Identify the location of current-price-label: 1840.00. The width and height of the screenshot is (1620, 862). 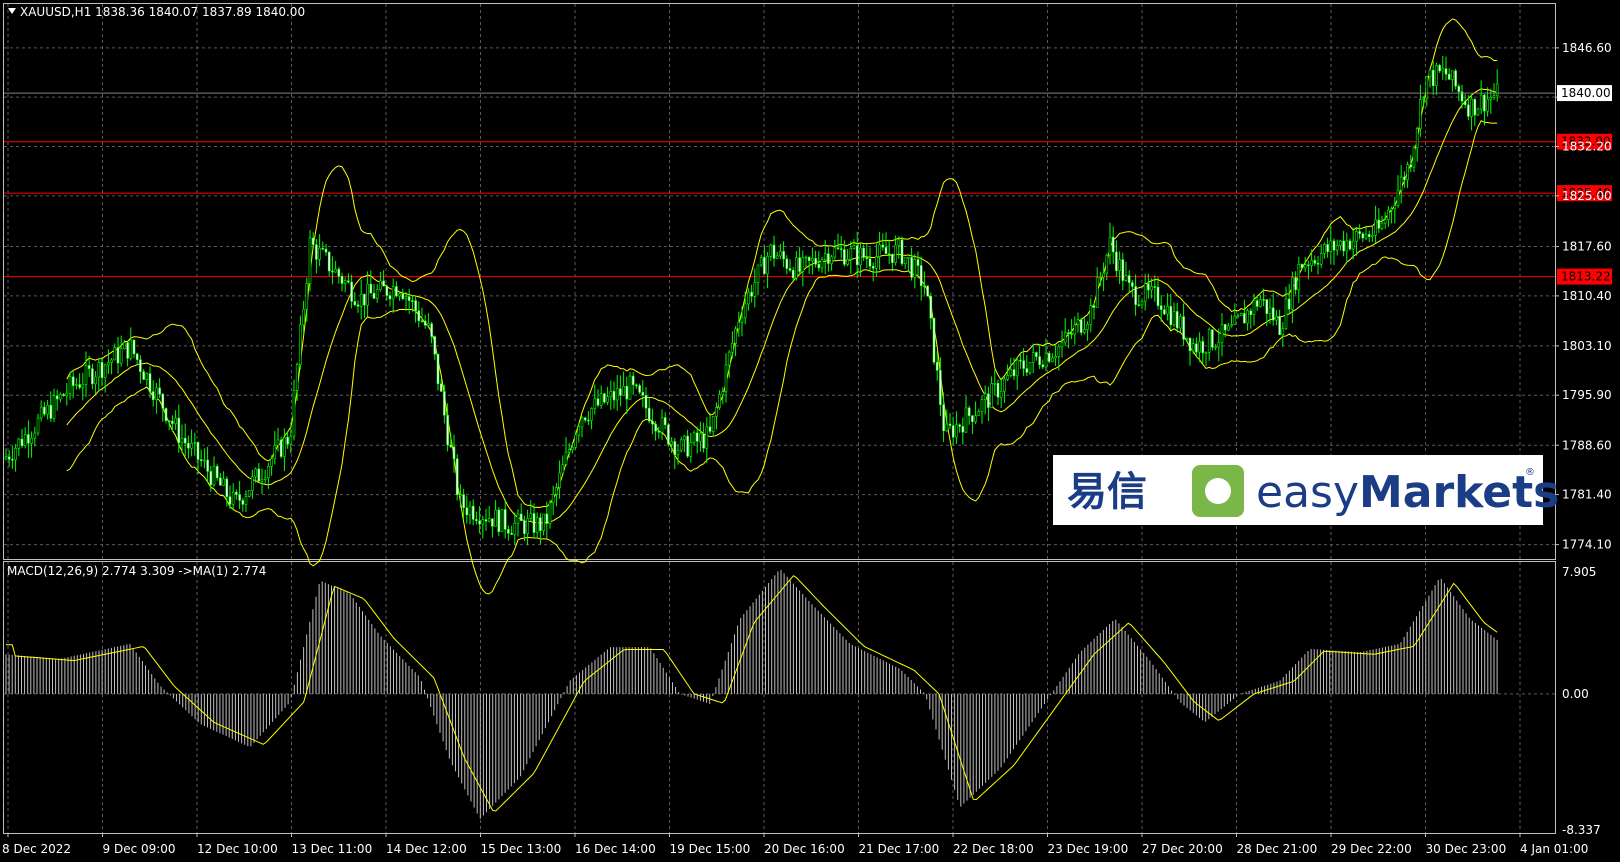
(1586, 93).